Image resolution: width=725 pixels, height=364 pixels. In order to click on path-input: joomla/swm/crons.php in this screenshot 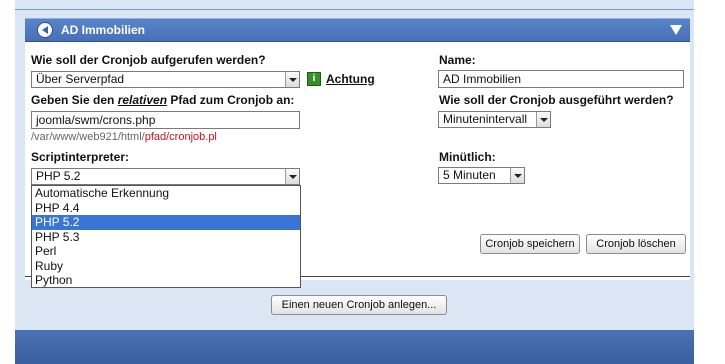, I will do `click(165, 120)`.